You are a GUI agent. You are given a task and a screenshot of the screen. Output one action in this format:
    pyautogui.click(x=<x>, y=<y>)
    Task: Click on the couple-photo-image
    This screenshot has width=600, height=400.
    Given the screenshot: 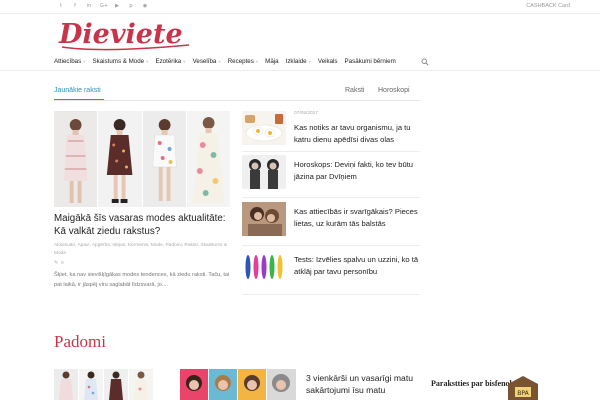 What is the action you would take?
    pyautogui.click(x=264, y=219)
    